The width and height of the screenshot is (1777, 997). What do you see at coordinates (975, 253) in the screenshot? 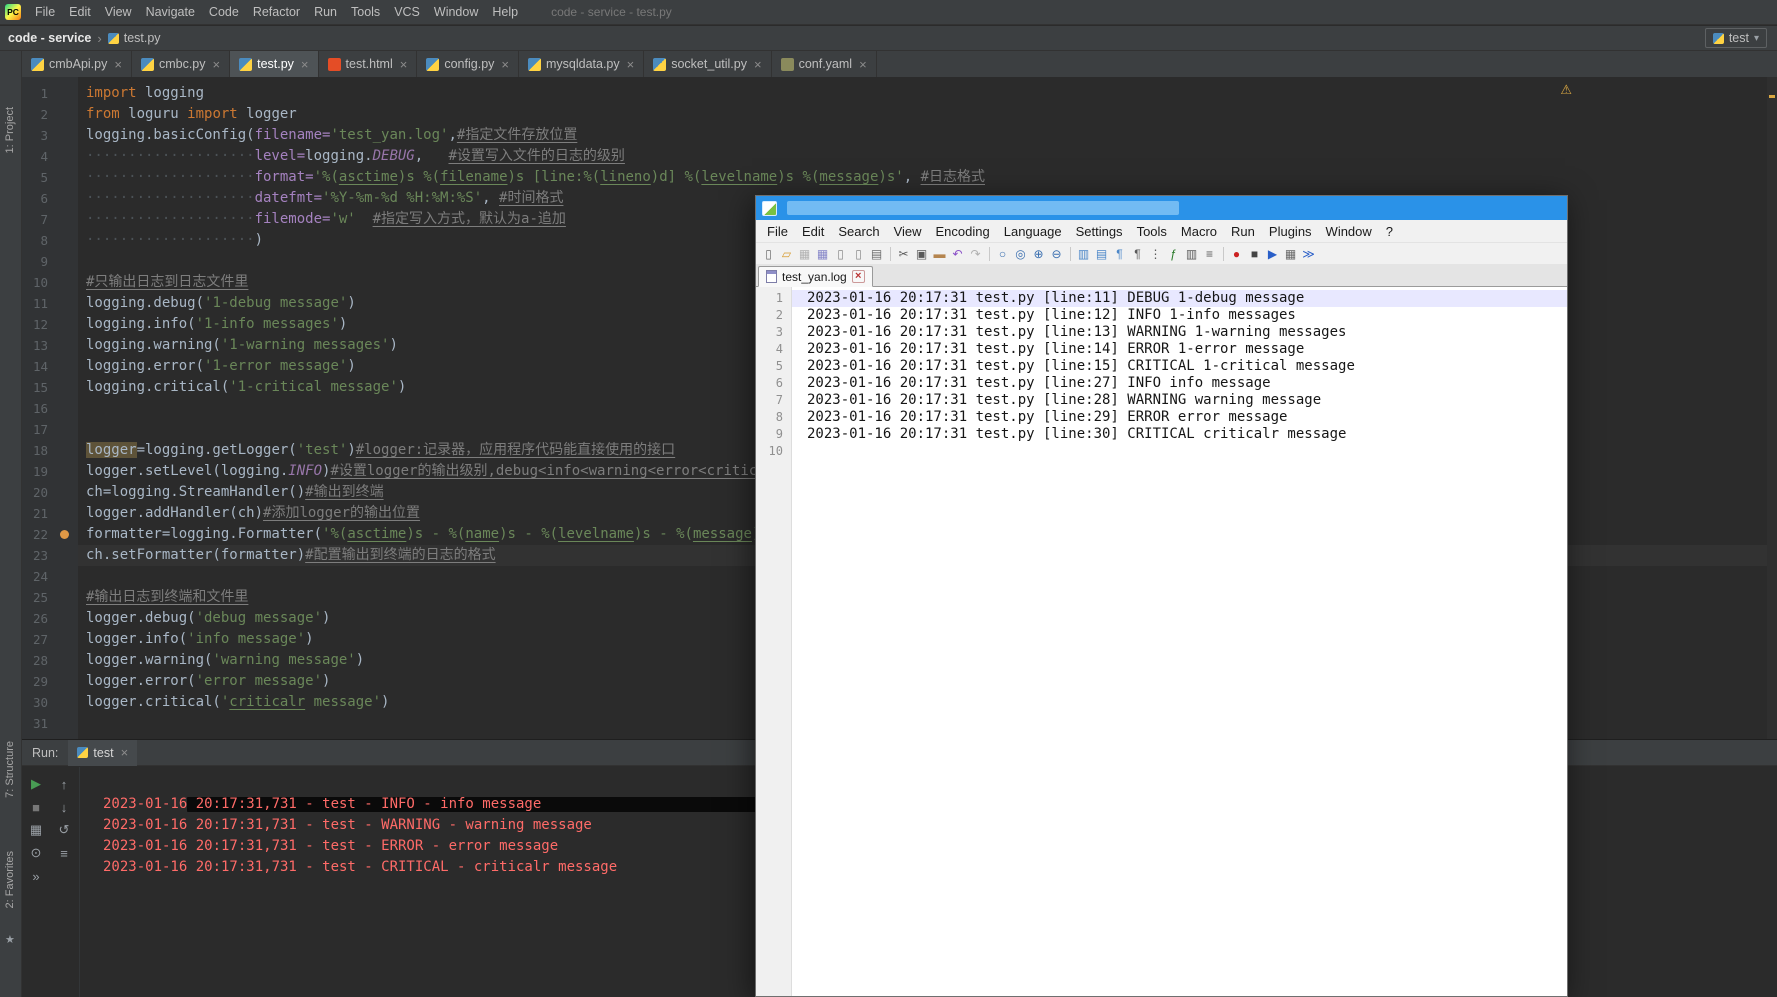
I see `redo-icon: ↷` at bounding box center [975, 253].